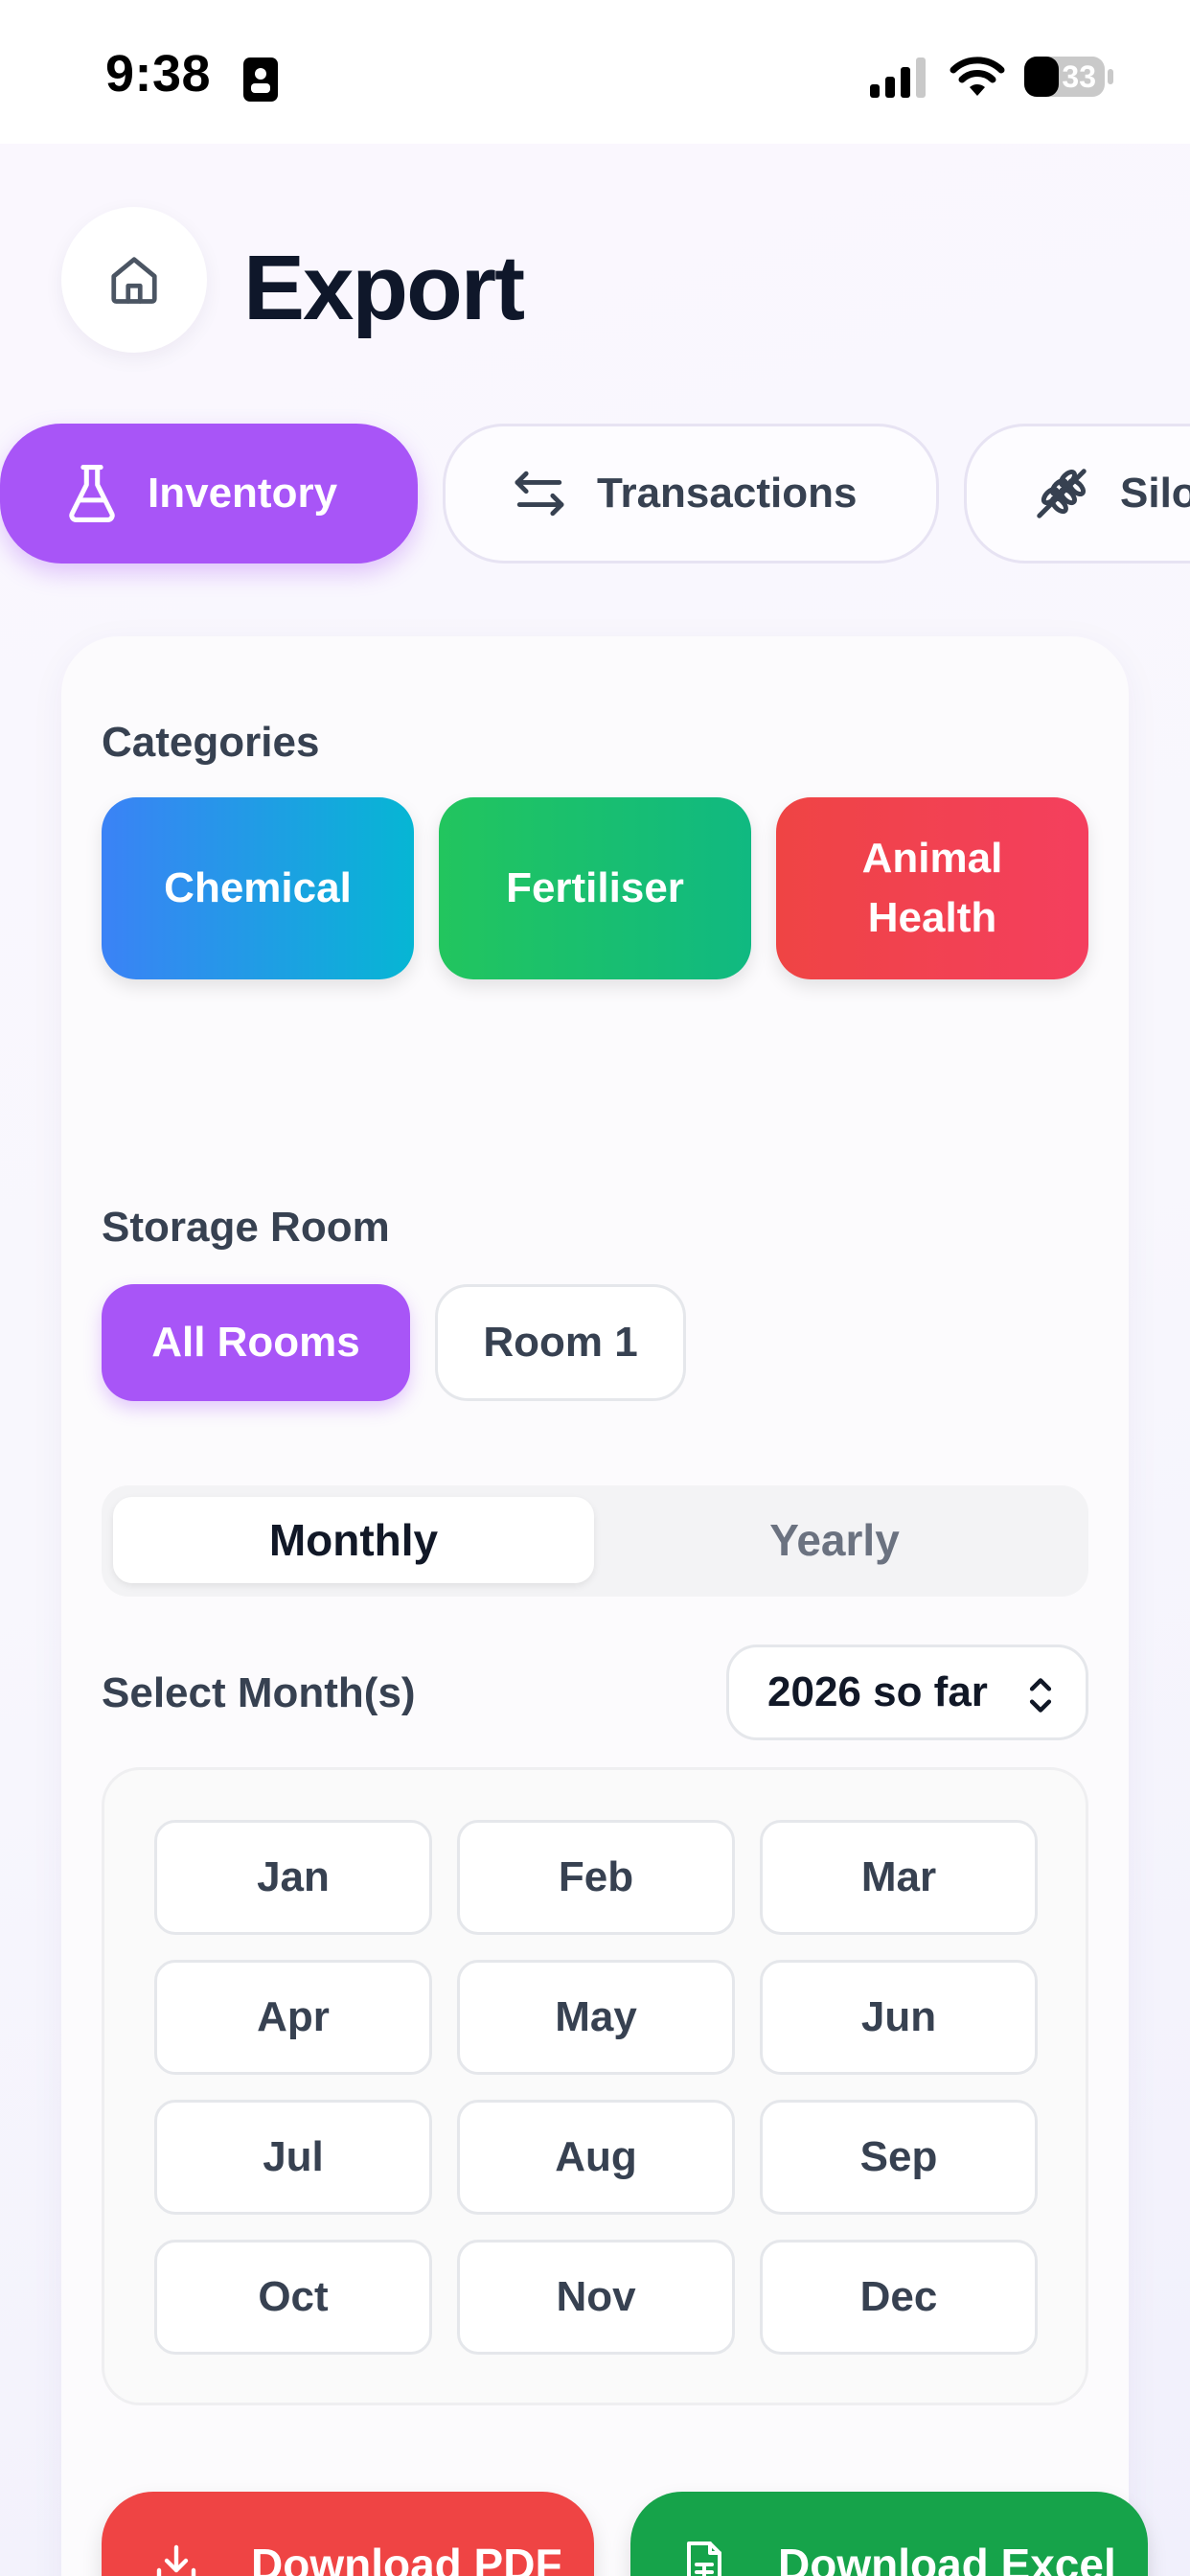 The width and height of the screenshot is (1190, 2576). What do you see at coordinates (293, 2018) in the screenshot?
I see `month-apr-button: Apr` at bounding box center [293, 2018].